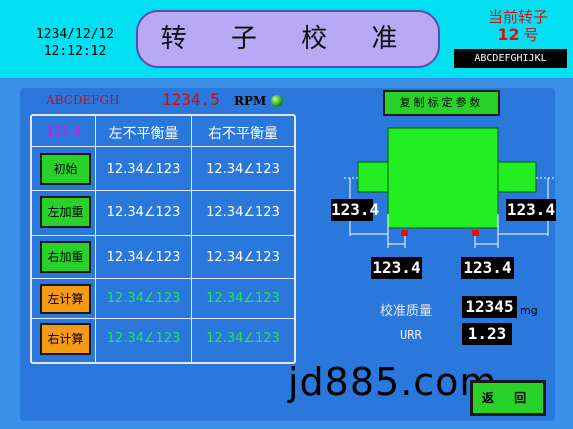  Describe the element at coordinates (396, 268) in the screenshot. I see `bottom-left-distance-display: 123.4` at that location.